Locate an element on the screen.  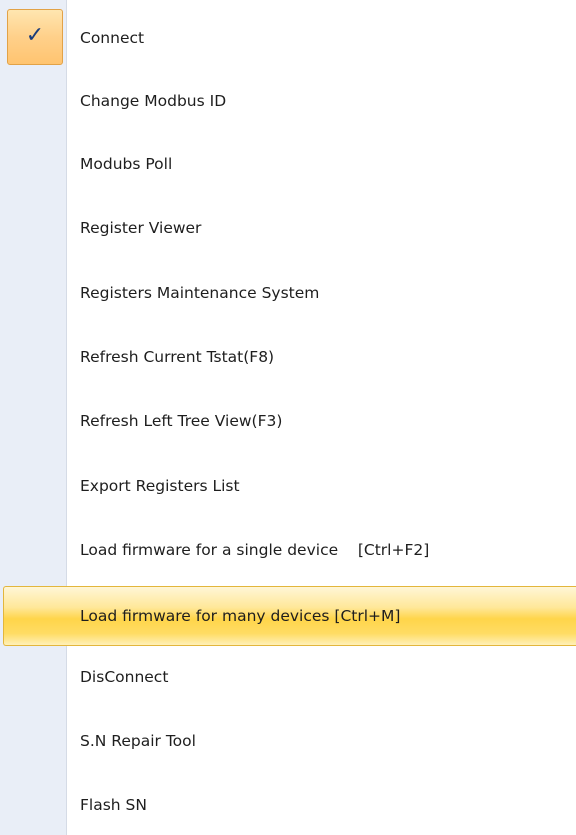
menu-item-refresh-current-tstat: Refresh Current Tstat(F8) is located at coordinates (288, 357).